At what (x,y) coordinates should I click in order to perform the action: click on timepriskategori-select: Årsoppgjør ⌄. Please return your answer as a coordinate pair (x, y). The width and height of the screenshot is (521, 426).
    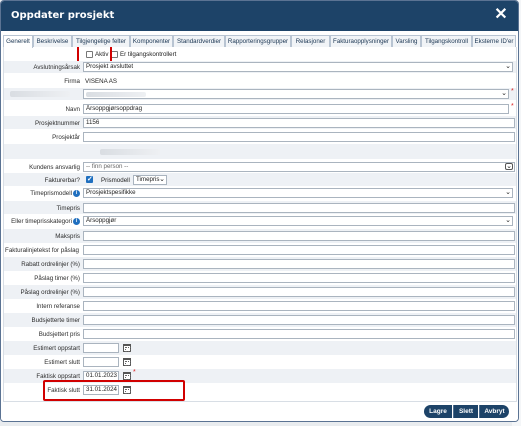
    Looking at the image, I should click on (298, 221).